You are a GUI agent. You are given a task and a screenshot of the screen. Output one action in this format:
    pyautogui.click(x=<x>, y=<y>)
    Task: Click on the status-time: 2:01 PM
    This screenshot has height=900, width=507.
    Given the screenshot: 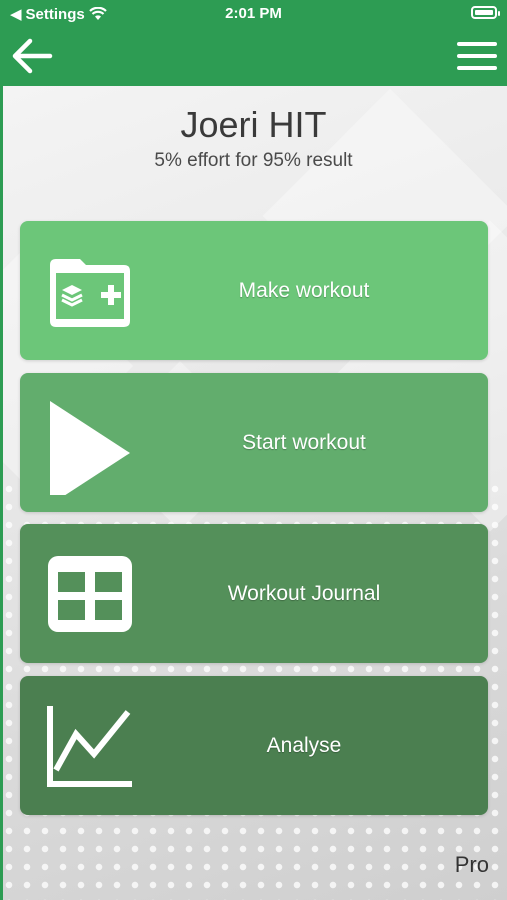 What is the action you would take?
    pyautogui.click(x=253, y=13)
    